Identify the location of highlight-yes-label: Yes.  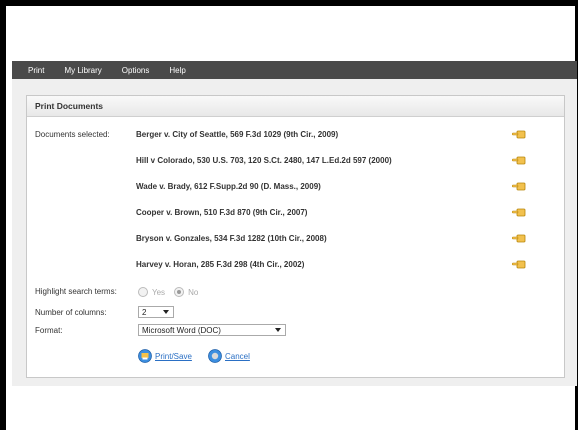
(159, 292).